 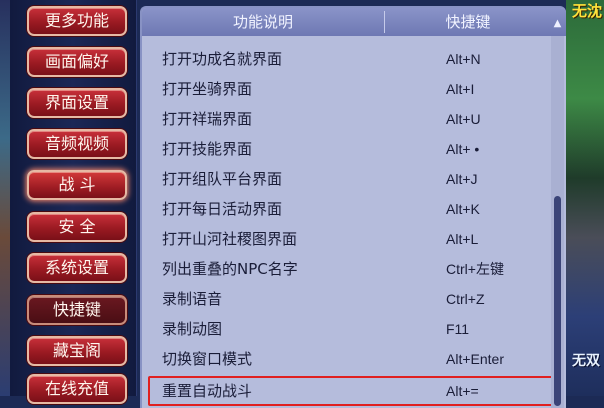 What do you see at coordinates (346, 209) in the screenshot?
I see `table-row: 打开每日活动界面 Alt+K` at bounding box center [346, 209].